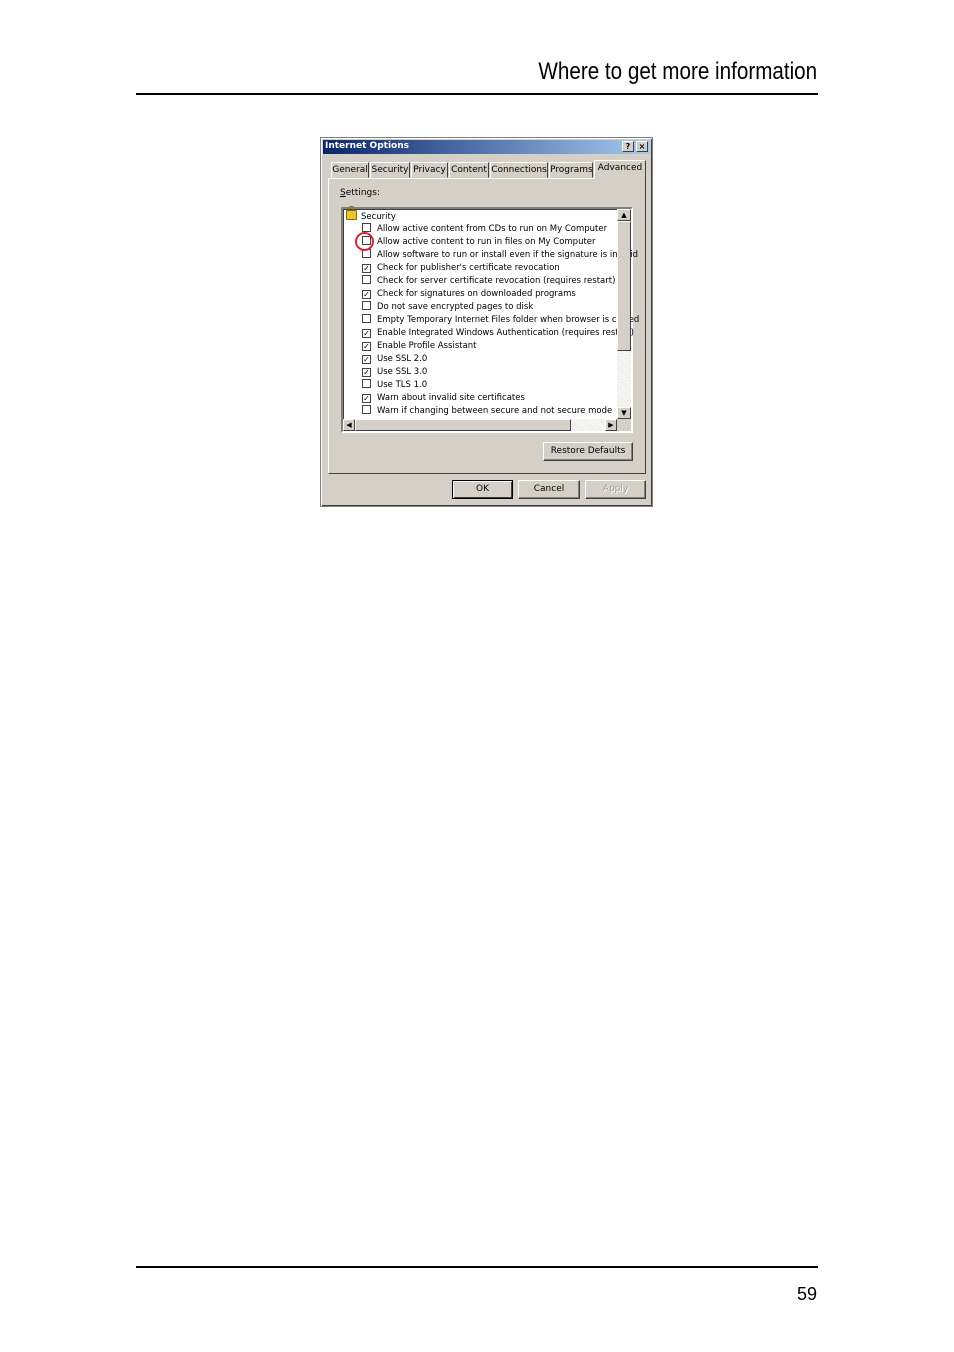  What do you see at coordinates (451, 398) in the screenshot?
I see `setting-label: Warn about invalid site certificates` at bounding box center [451, 398].